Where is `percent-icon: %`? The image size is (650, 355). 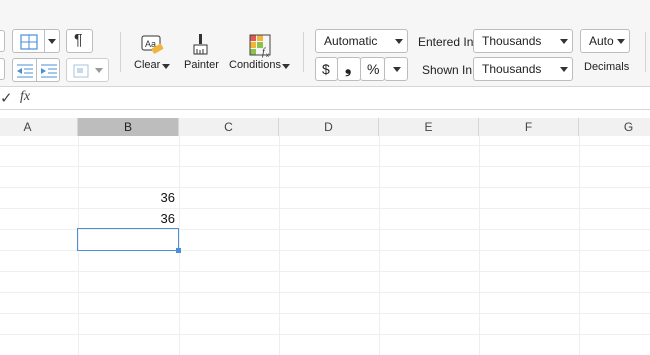
percent-icon: % is located at coordinates (373, 69).